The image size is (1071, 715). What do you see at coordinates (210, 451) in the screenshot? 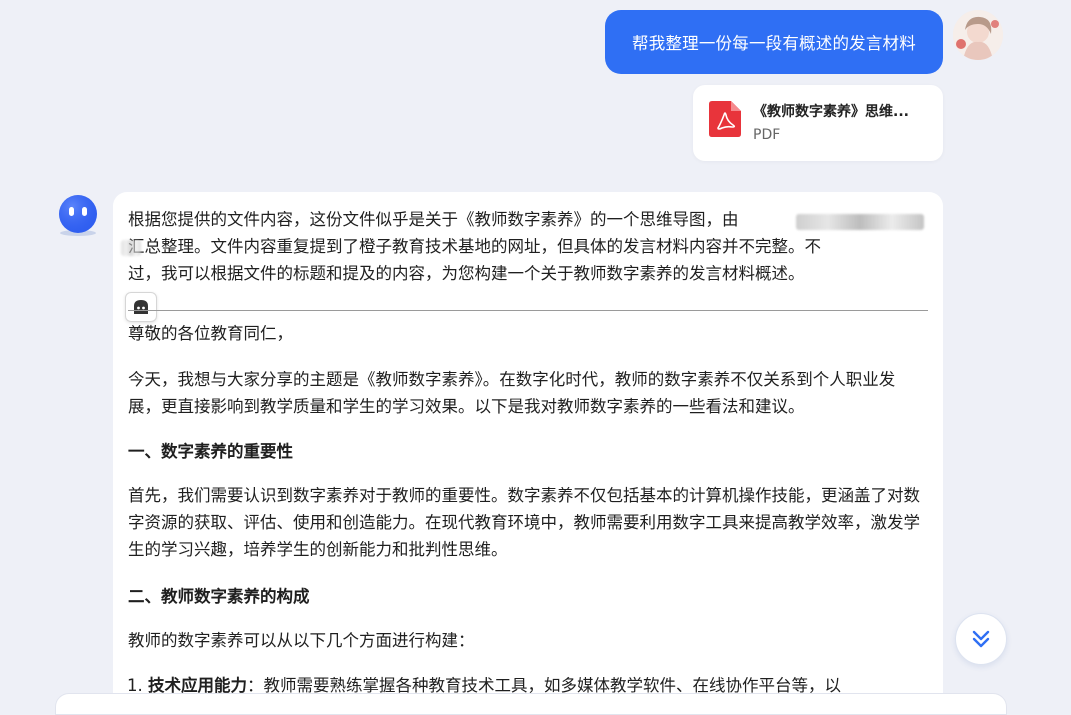
I see `section-1-heading: 一、数字素养的重要性` at bounding box center [210, 451].